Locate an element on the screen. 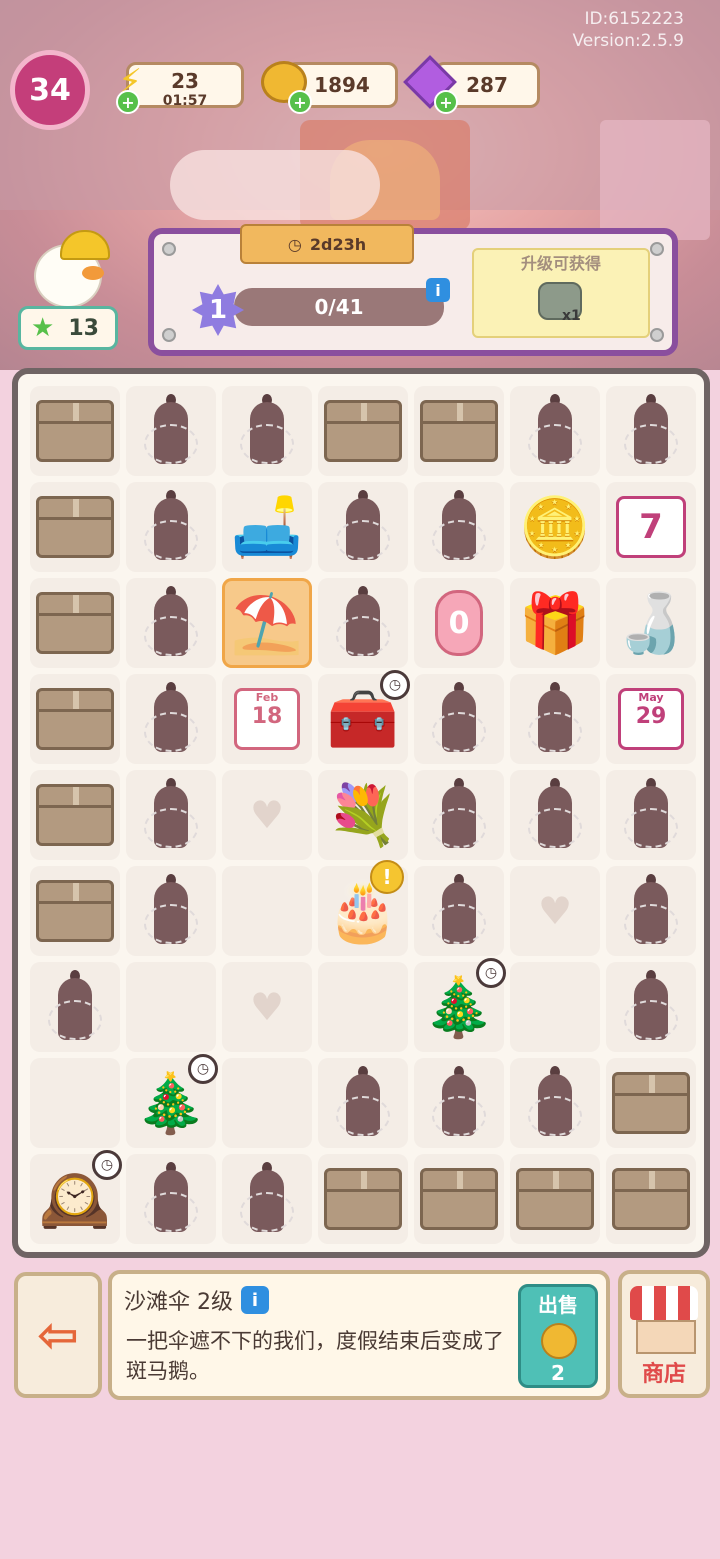 The image size is (720, 1559). exit-button: ⇦ is located at coordinates (58, 1335).